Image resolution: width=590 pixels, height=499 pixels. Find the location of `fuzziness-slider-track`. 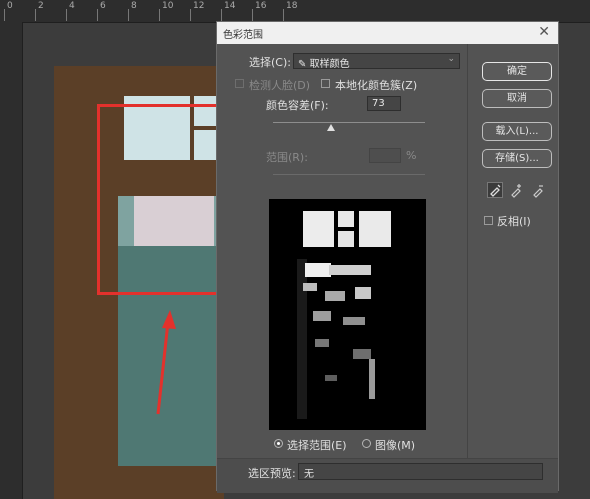

fuzziness-slider-track is located at coordinates (349, 122).